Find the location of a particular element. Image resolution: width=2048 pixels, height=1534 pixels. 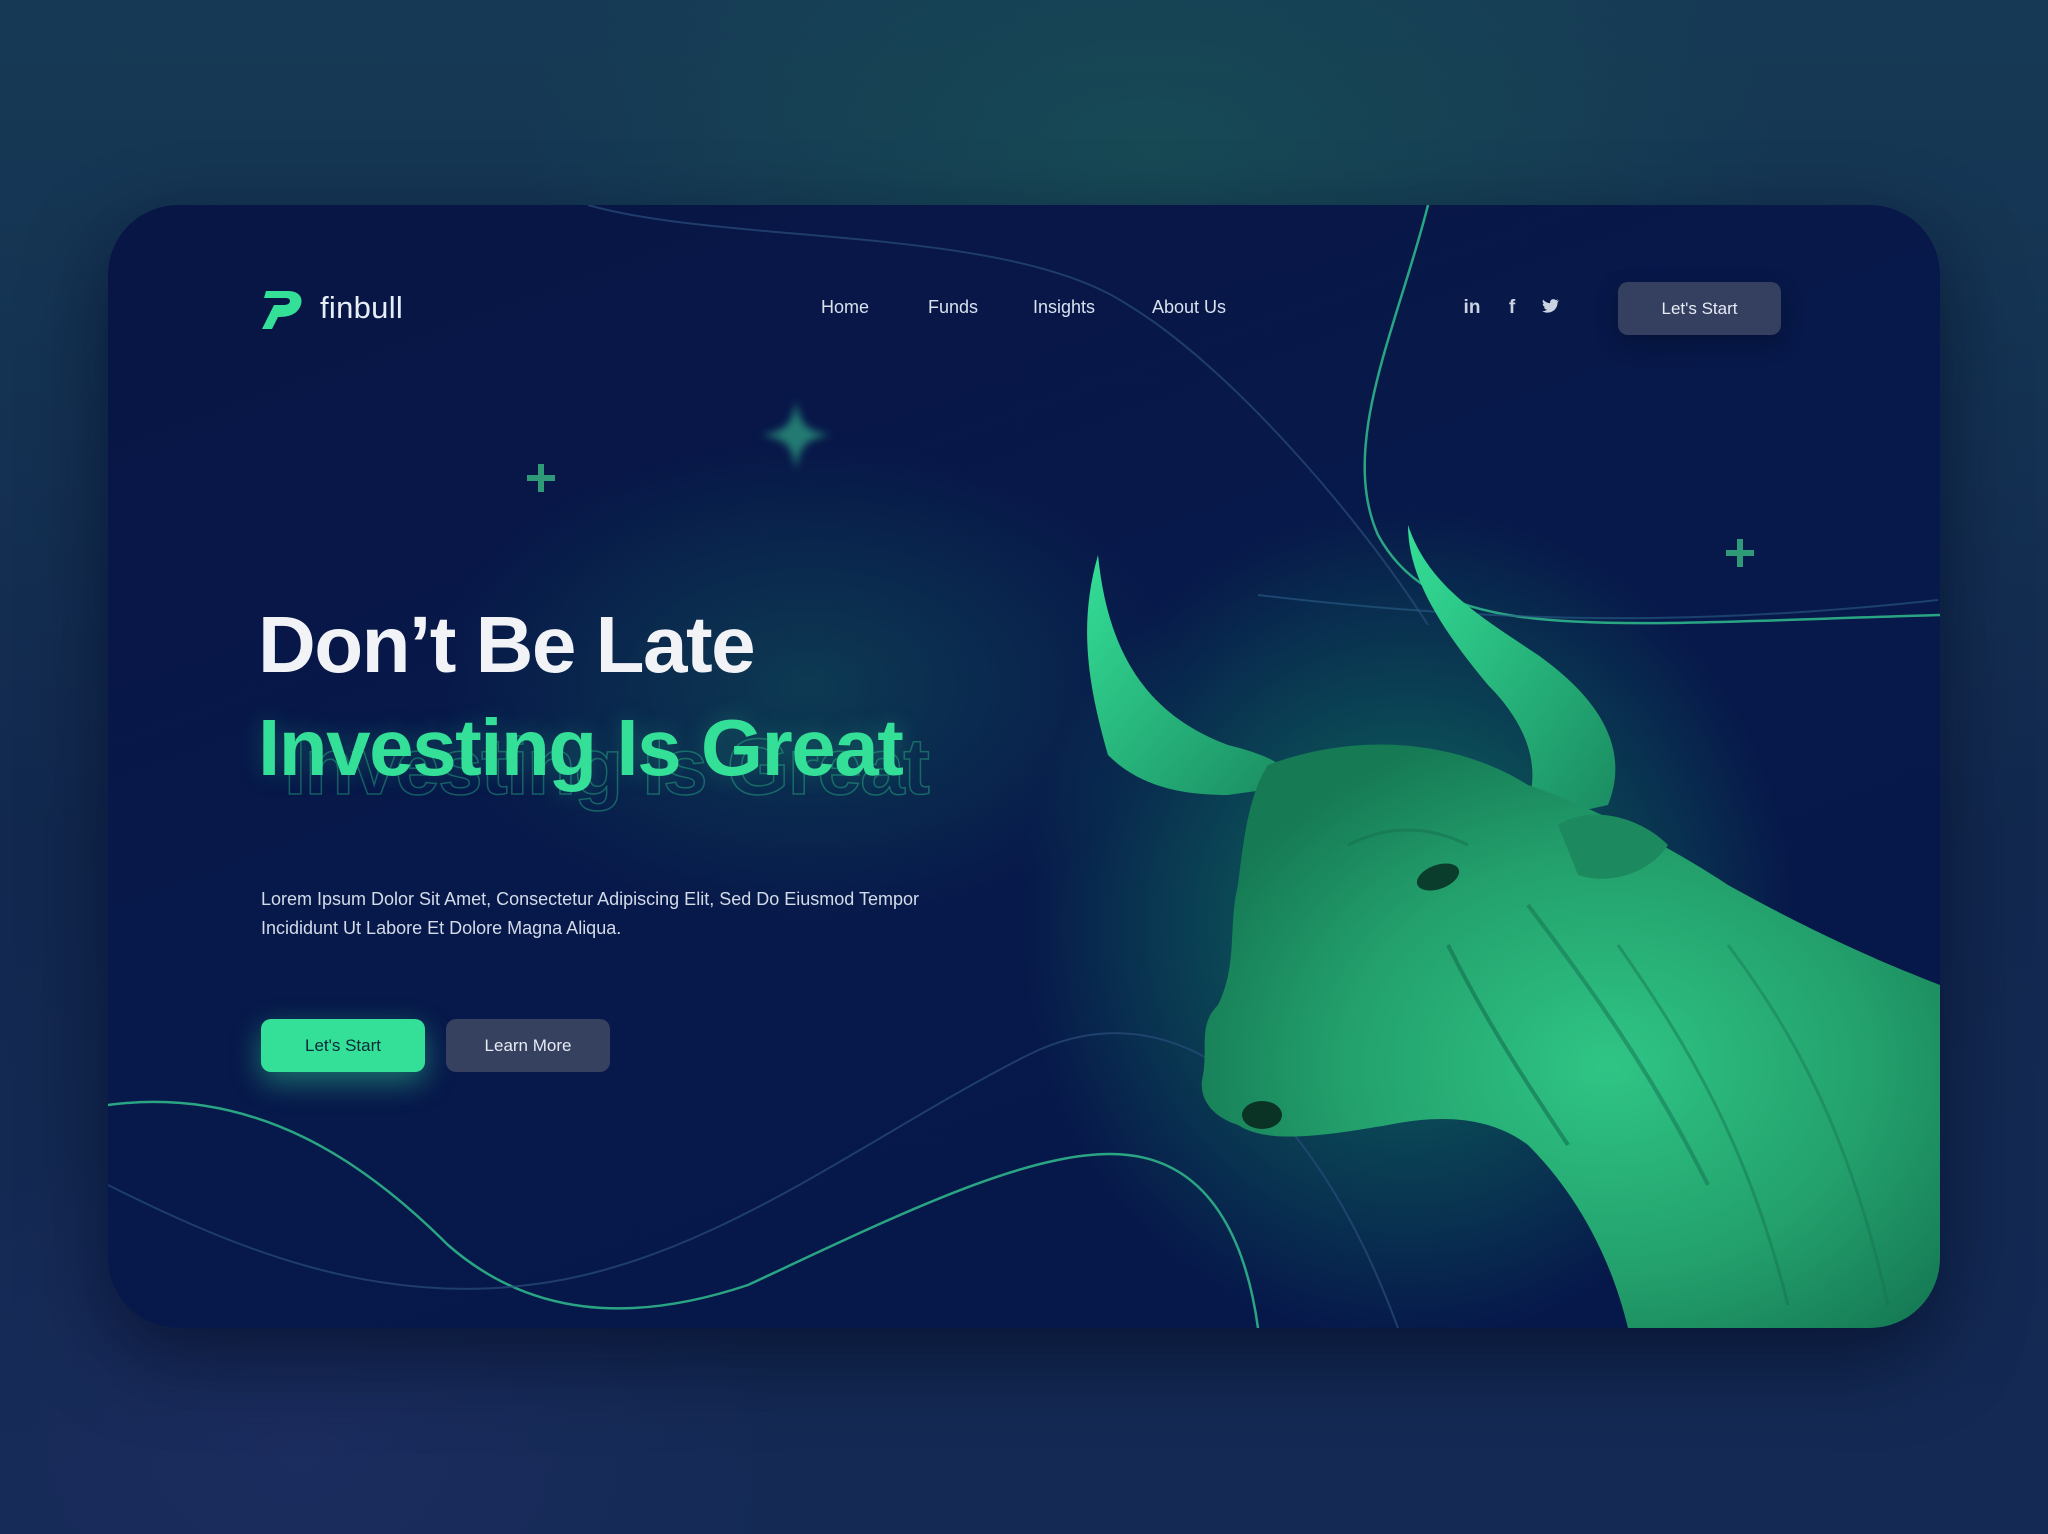

logo: finbull is located at coordinates (330, 308).